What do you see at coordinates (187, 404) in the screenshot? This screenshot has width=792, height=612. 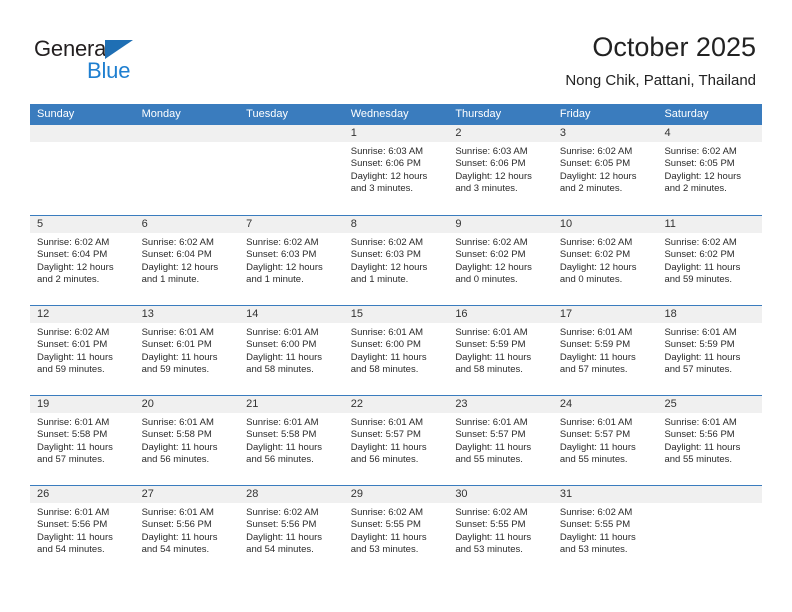 I see `day-number: 20` at bounding box center [187, 404].